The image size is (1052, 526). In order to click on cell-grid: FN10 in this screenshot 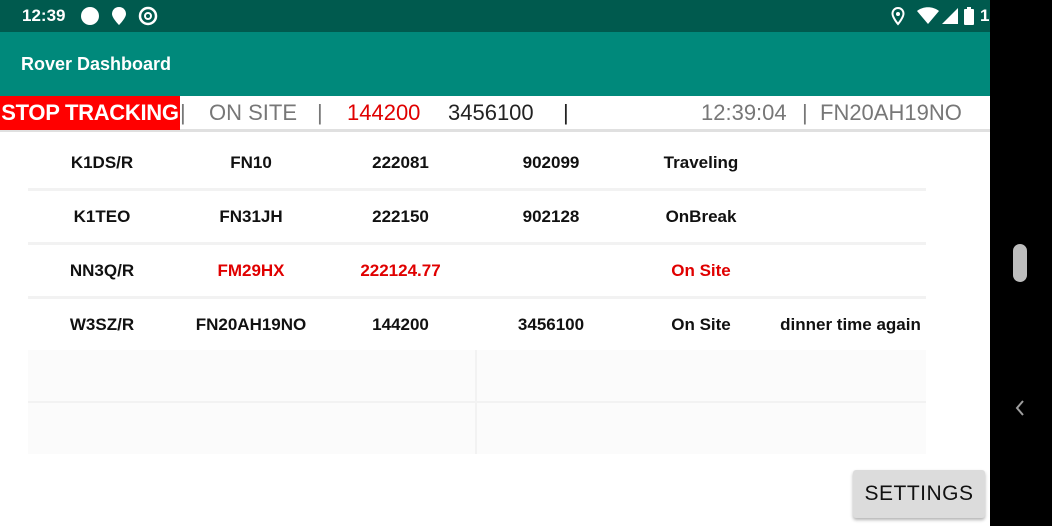, I will do `click(251, 162)`.